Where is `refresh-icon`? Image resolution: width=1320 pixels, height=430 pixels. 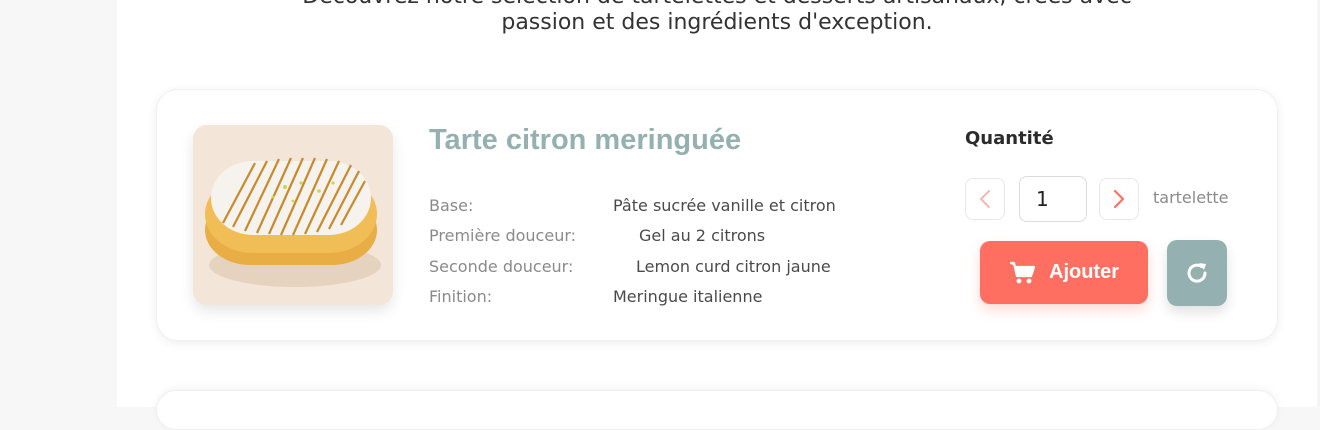 refresh-icon is located at coordinates (1197, 273).